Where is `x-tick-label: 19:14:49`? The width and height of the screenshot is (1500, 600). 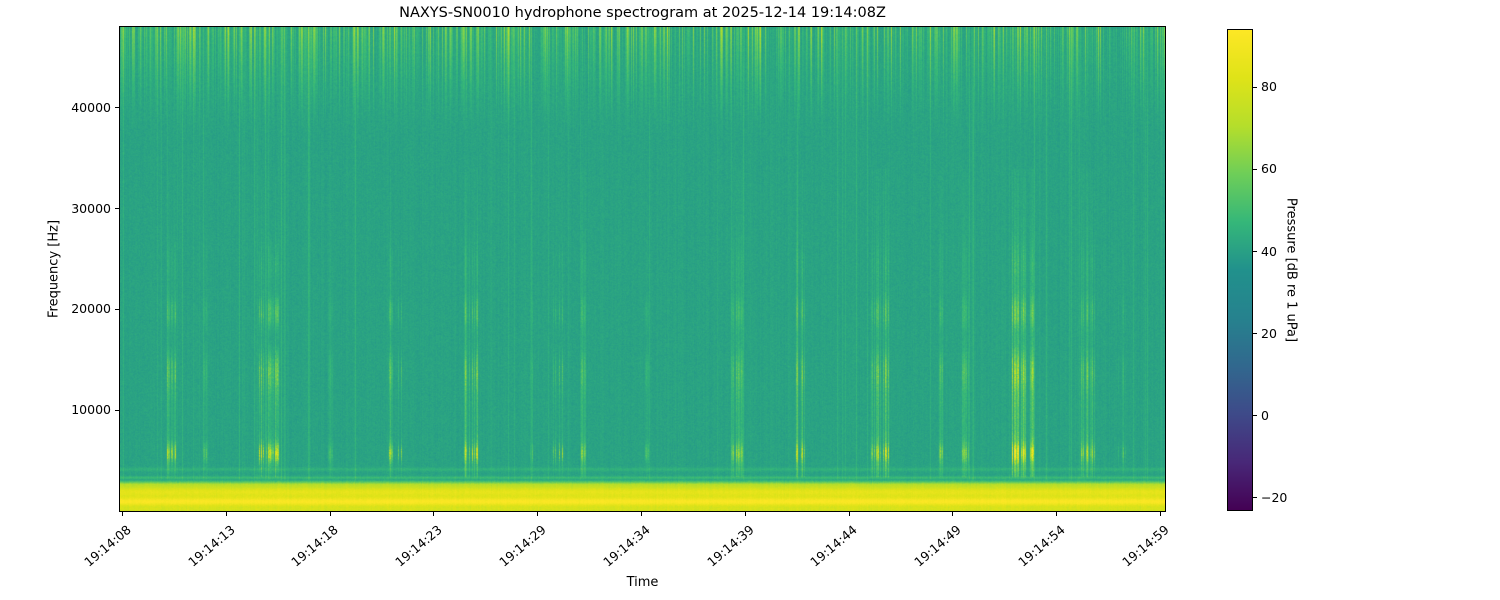 x-tick-label: 19:14:49 is located at coordinates (899, 544).